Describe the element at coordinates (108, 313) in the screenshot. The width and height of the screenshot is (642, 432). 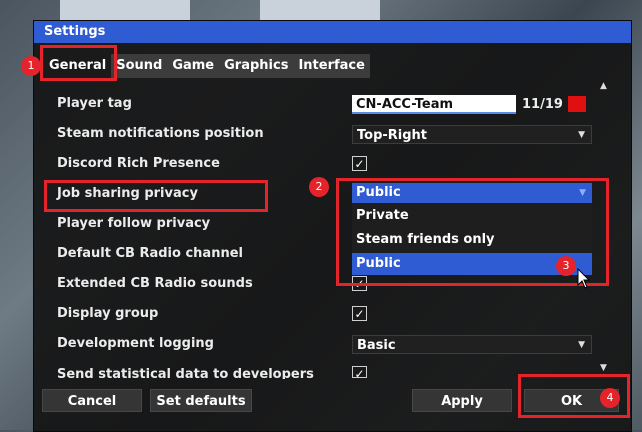
I see `display-group-label: Display group` at that location.